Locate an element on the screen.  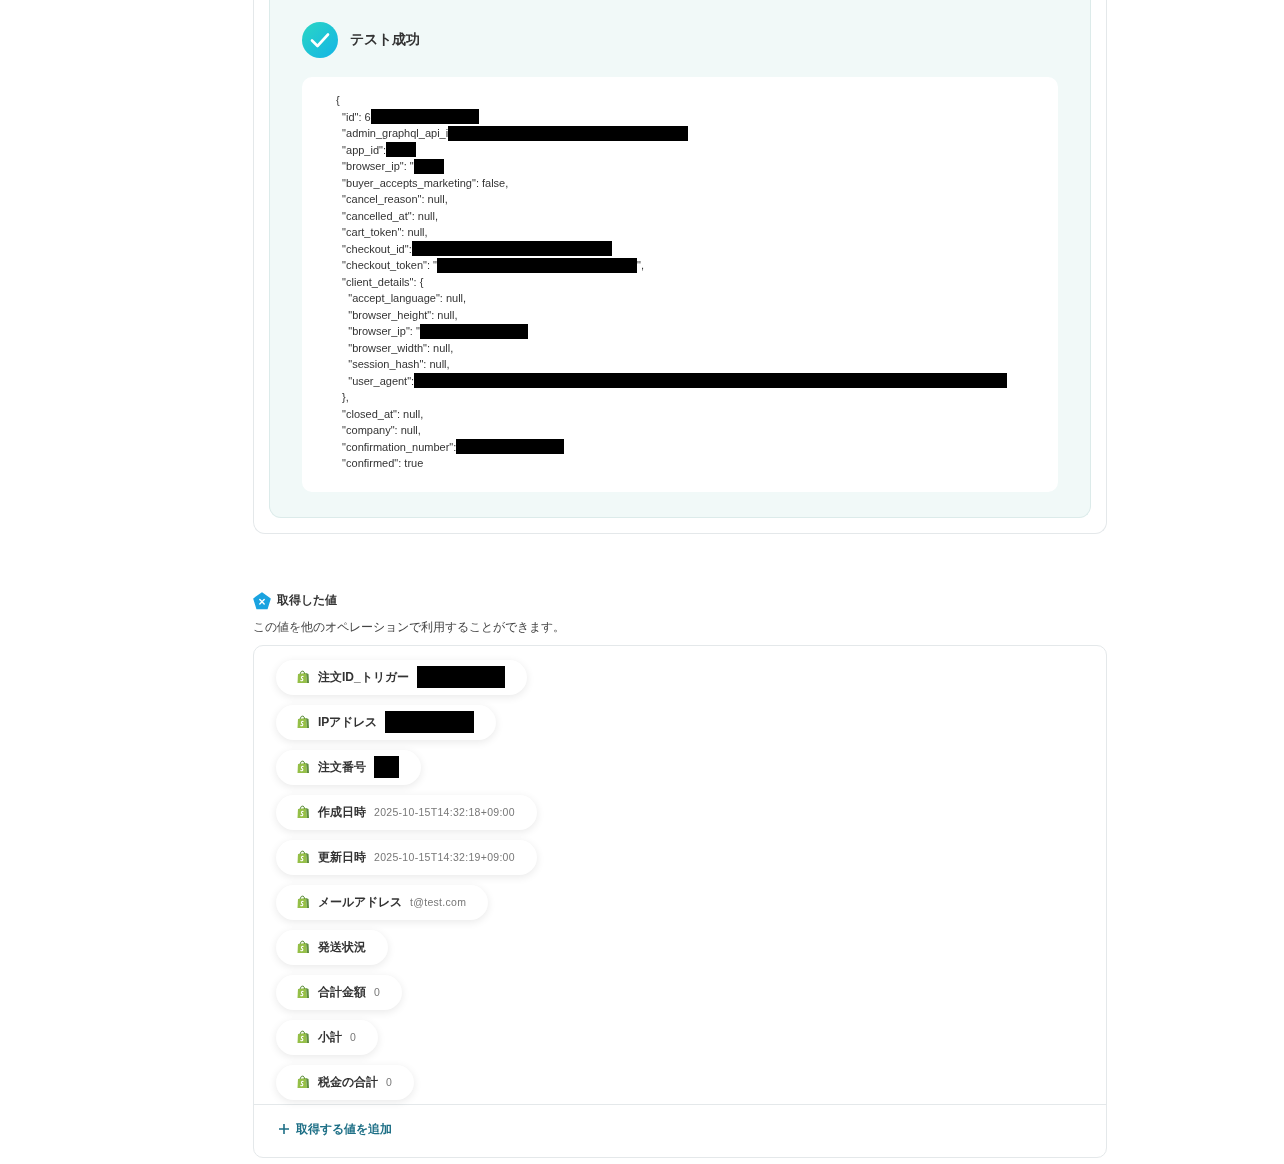
value-chip: 合計金額 0 is located at coordinates (339, 992).